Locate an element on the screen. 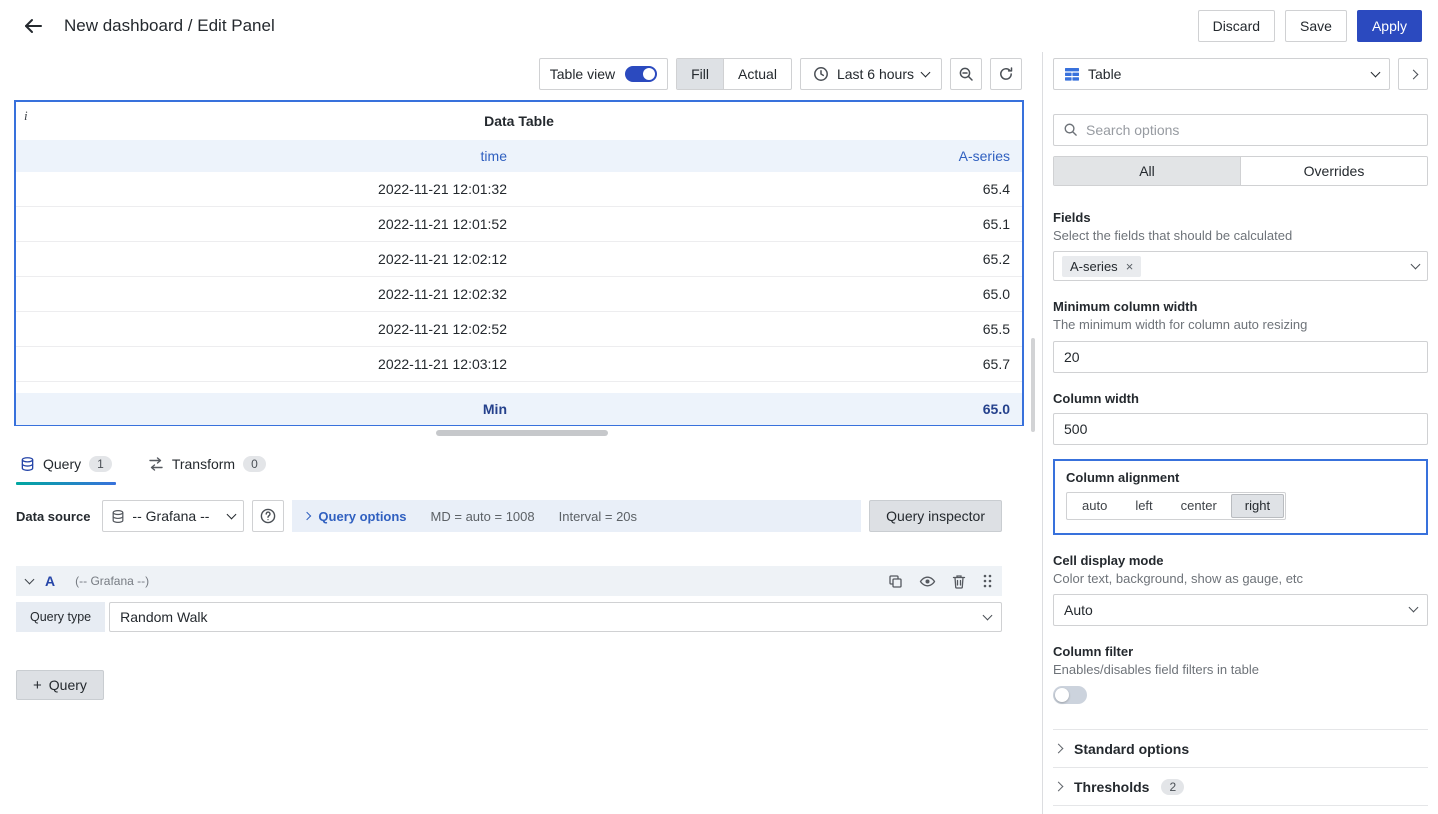 The width and height of the screenshot is (1438, 814). table-view-toggle is located at coordinates (641, 74).